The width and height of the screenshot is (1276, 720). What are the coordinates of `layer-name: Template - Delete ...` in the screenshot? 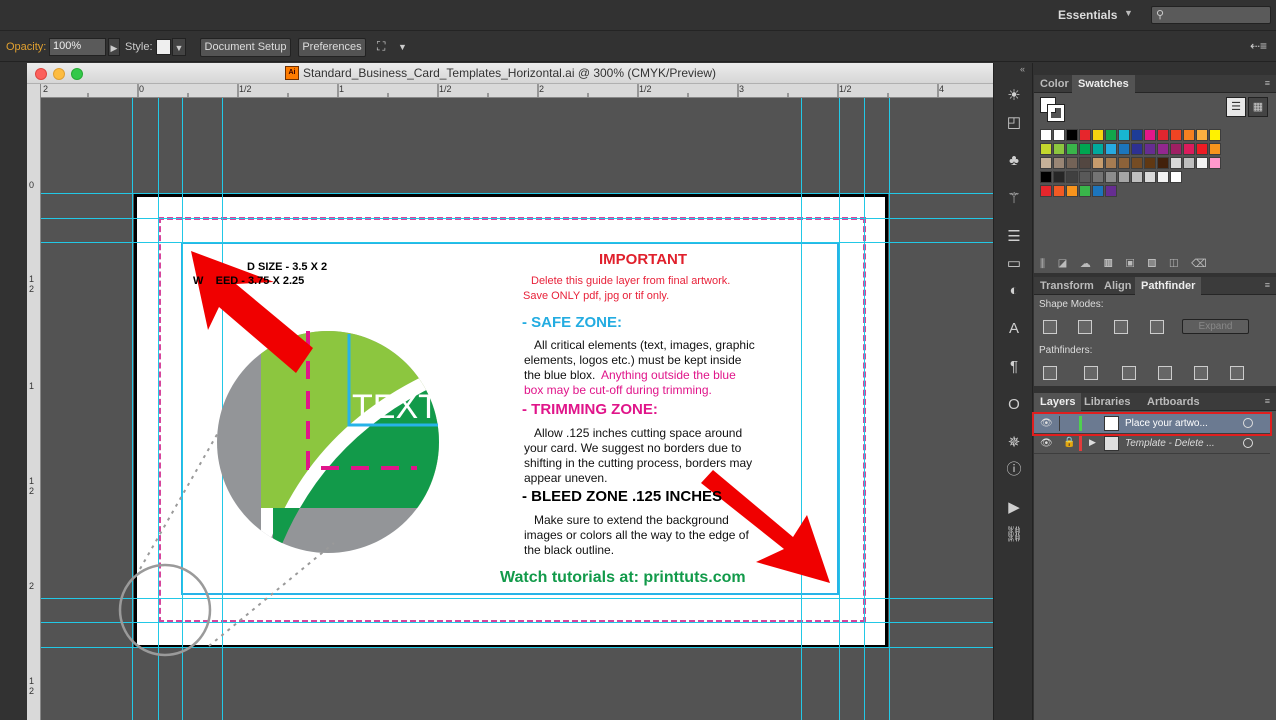 It's located at (1170, 443).